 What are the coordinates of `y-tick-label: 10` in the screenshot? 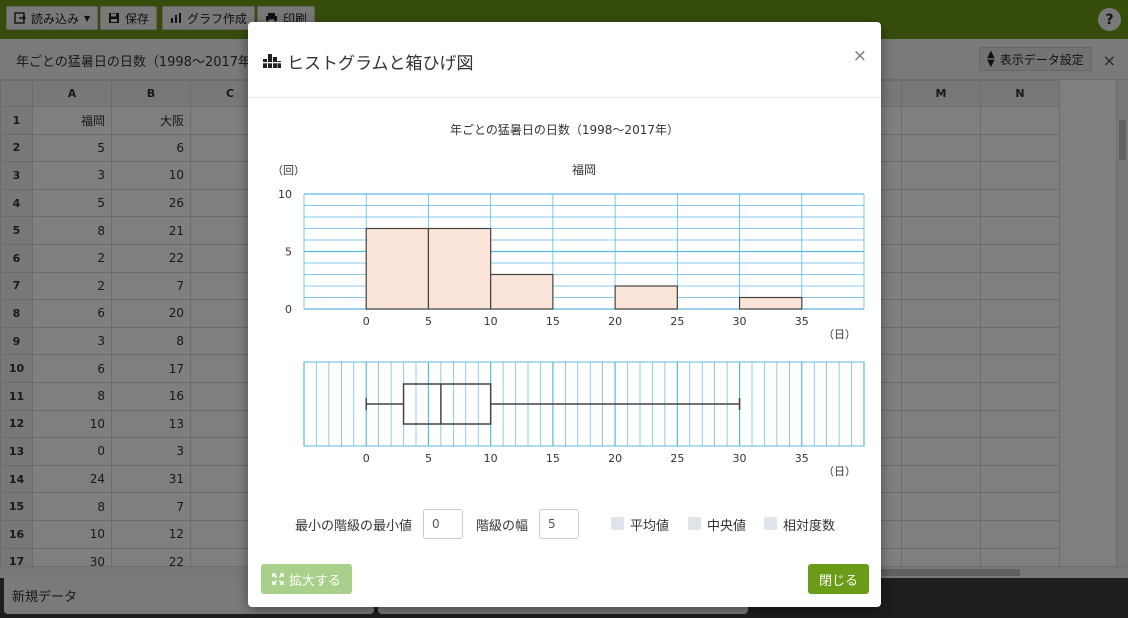 It's located at (285, 194).